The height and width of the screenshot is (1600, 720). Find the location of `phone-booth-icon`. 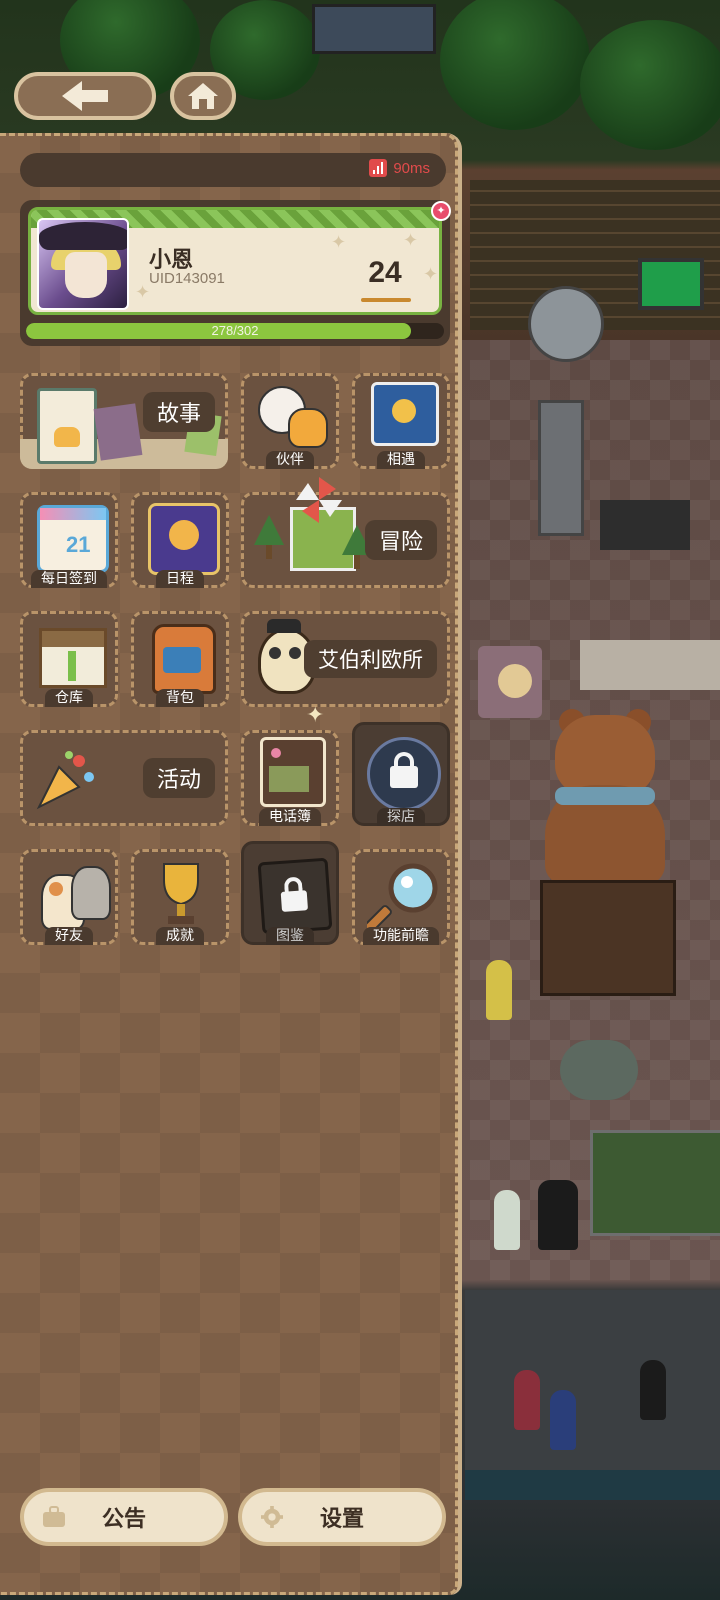

phone-booth-icon is located at coordinates (405, 414).